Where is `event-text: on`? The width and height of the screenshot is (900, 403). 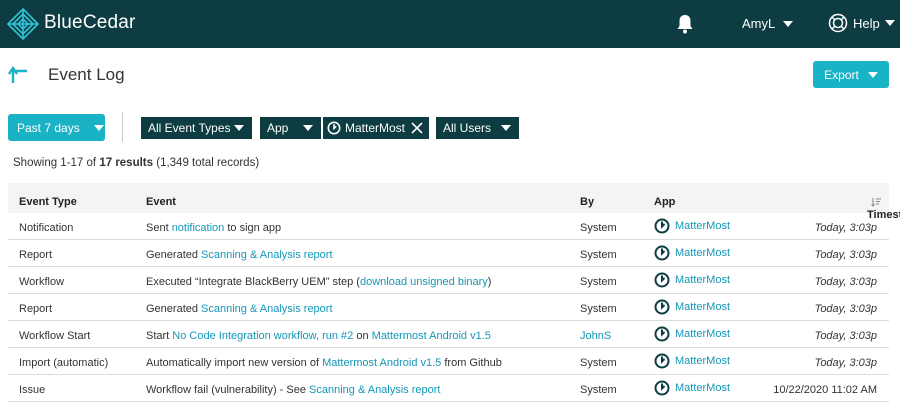 event-text: on is located at coordinates (362, 336).